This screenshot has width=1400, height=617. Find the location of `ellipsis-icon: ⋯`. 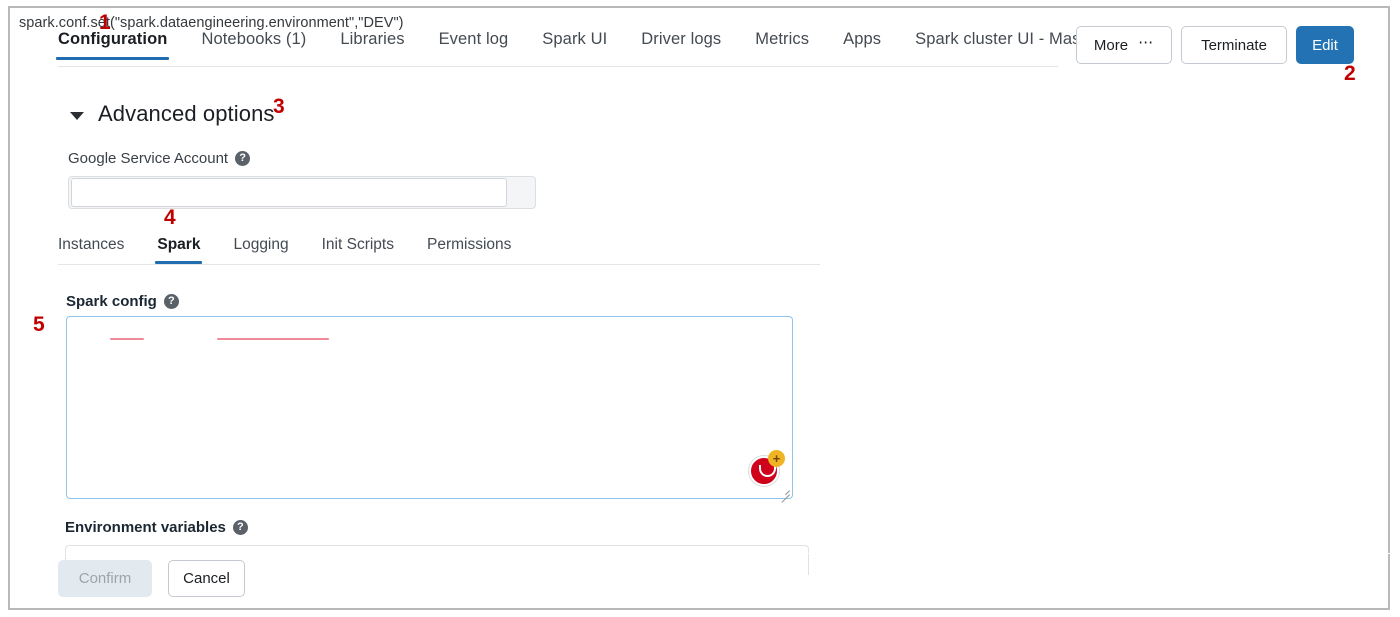

ellipsis-icon: ⋯ is located at coordinates (1146, 42).